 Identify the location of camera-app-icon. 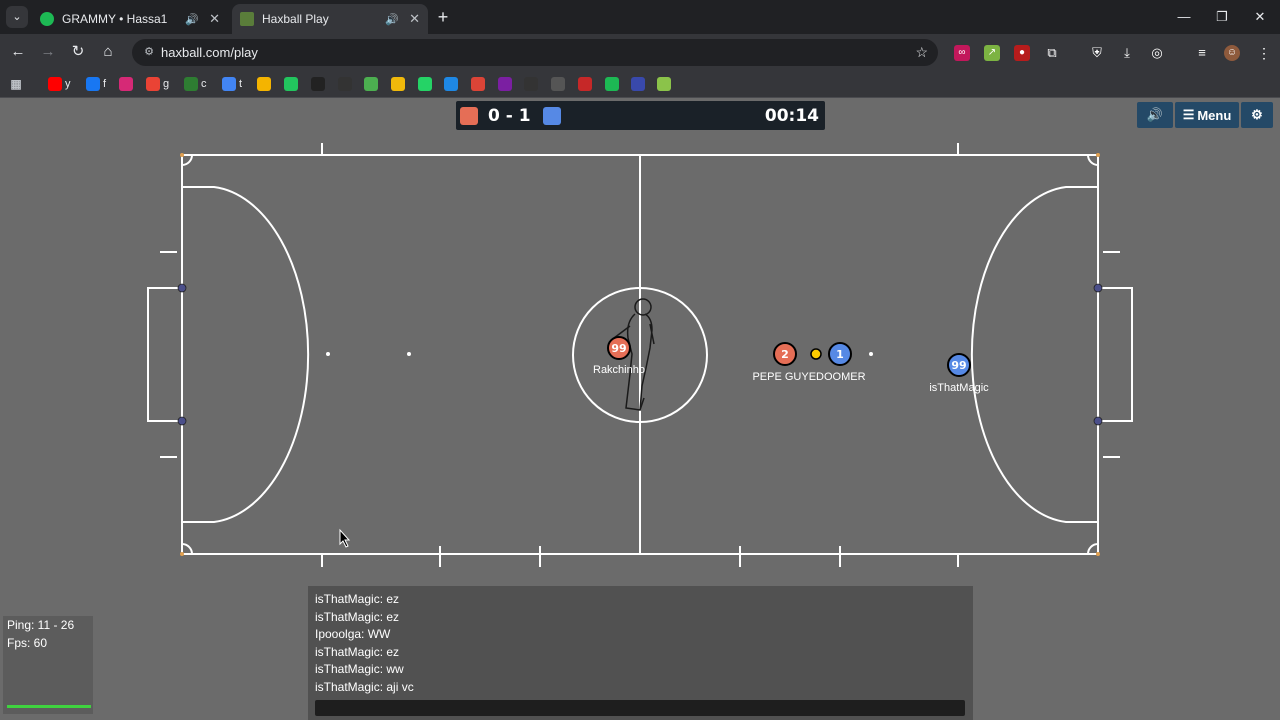
(558, 84).